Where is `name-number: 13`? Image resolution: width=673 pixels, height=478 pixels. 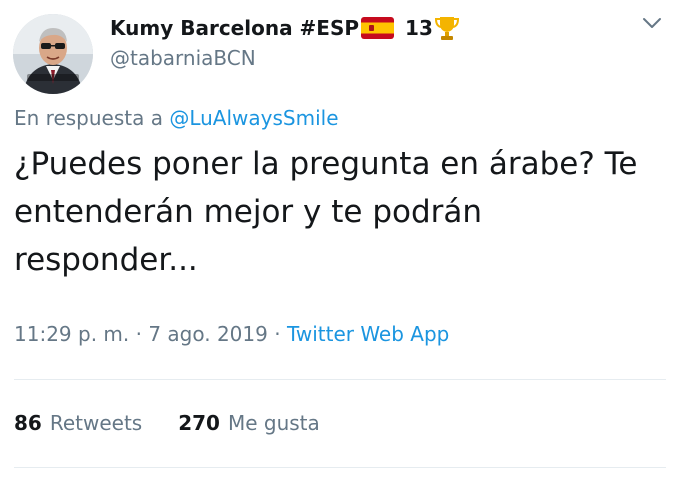
name-number: 13 is located at coordinates (419, 28).